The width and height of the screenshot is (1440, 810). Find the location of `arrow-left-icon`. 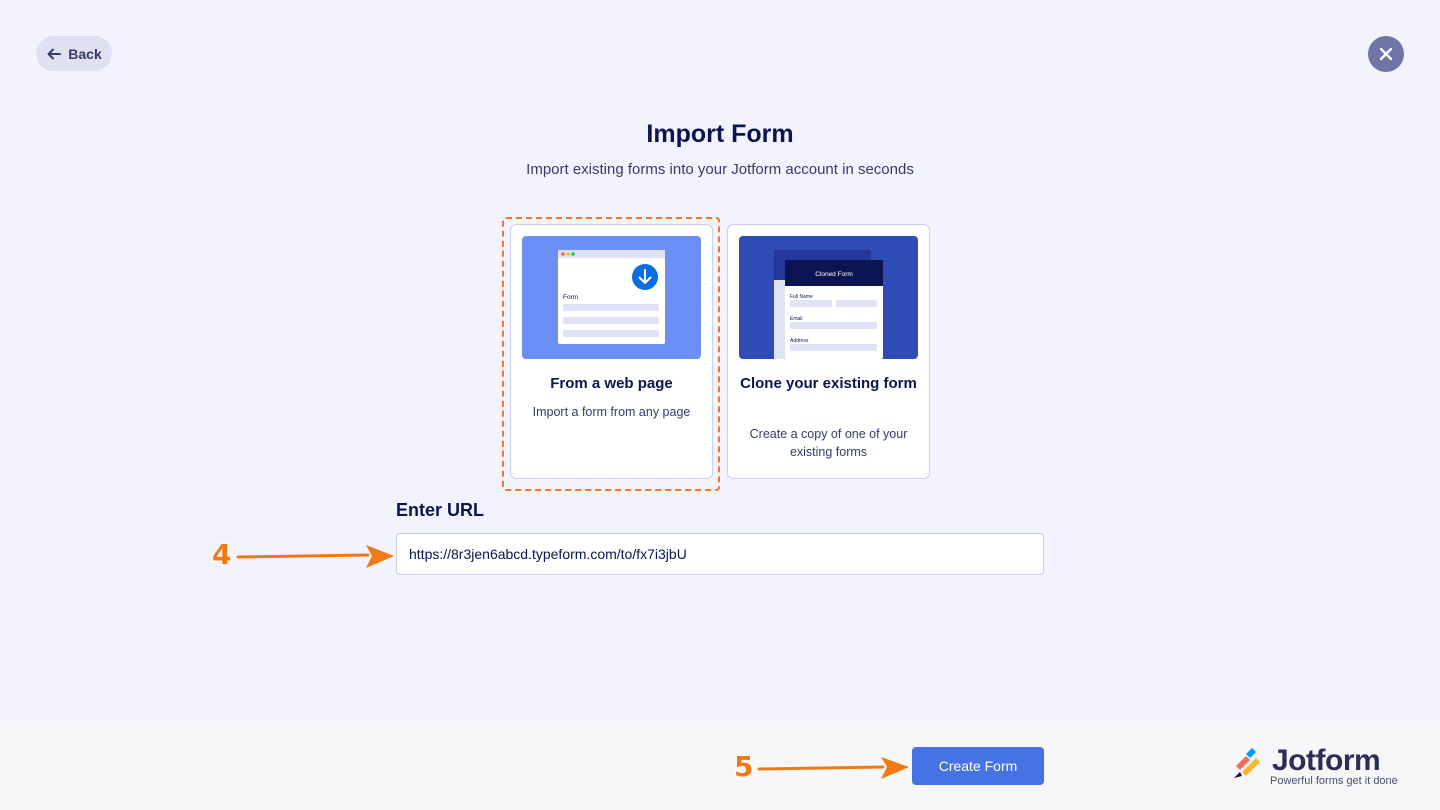

arrow-left-icon is located at coordinates (54, 53).